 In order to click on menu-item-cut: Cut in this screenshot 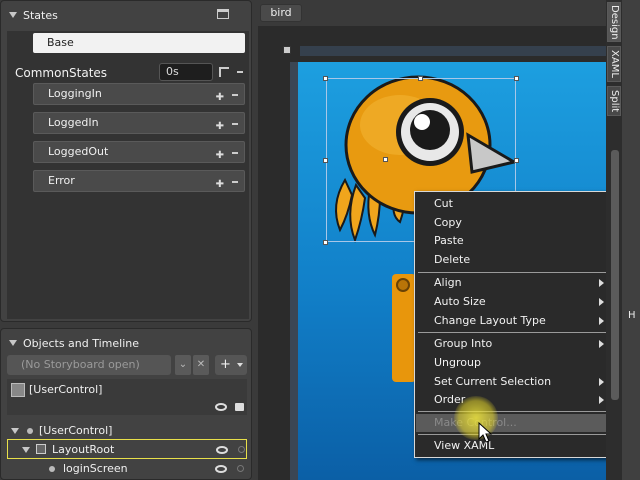, I will do `click(513, 204)`.